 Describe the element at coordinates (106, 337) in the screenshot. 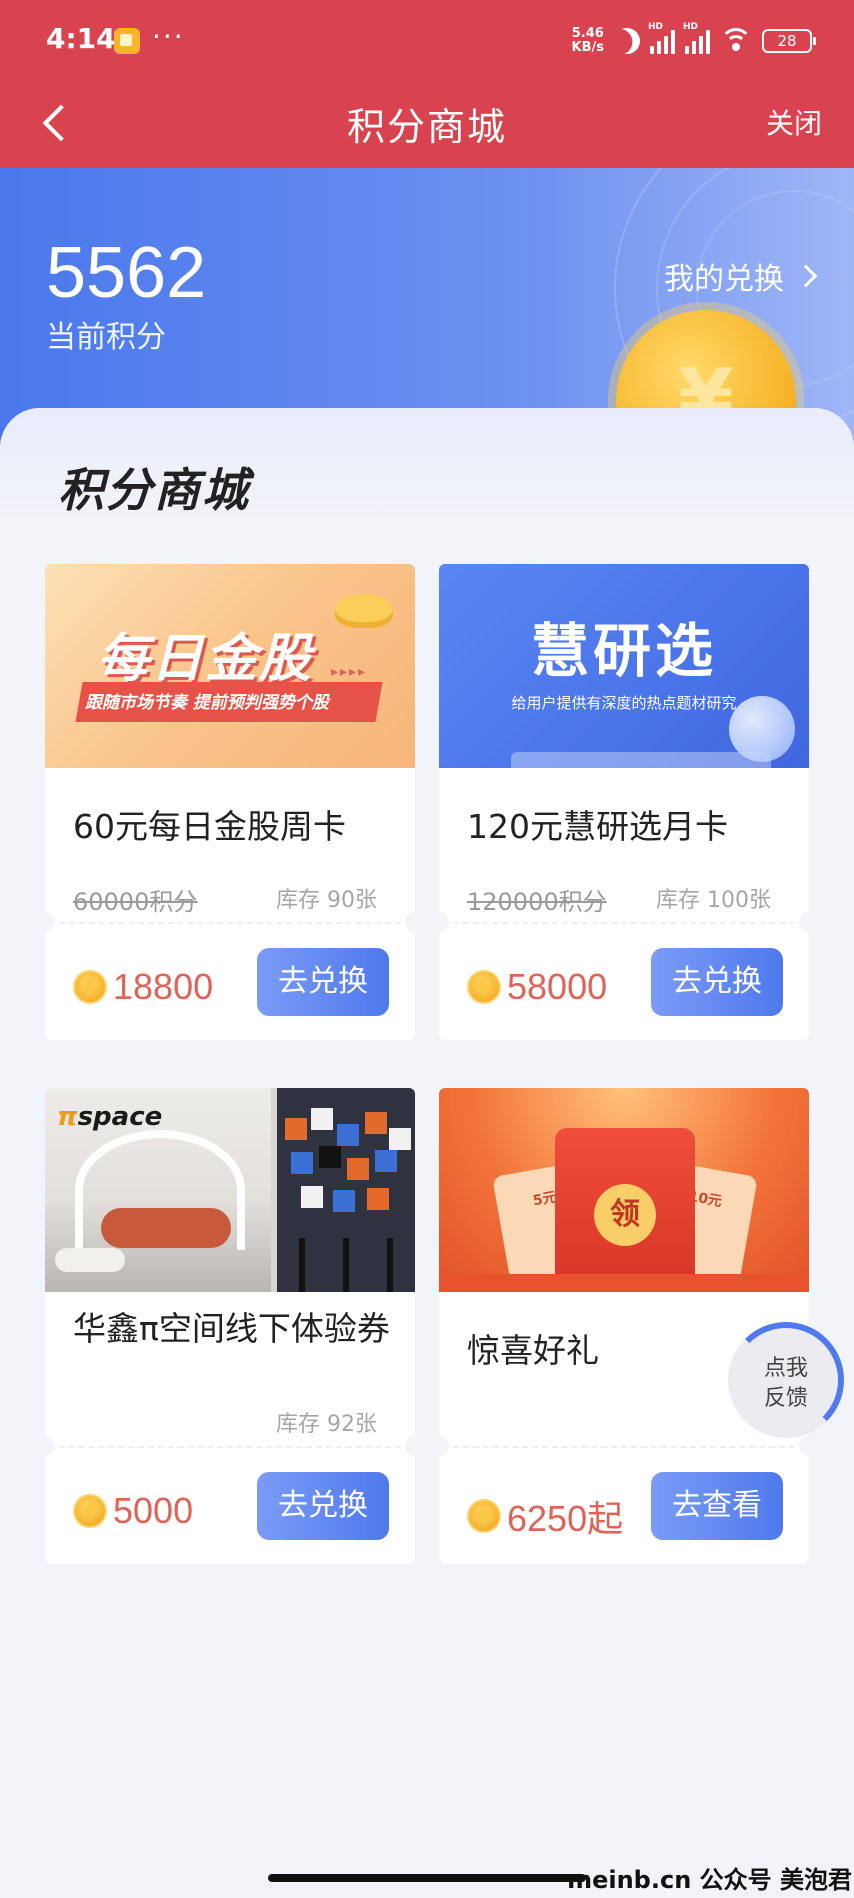

I see `current-points-label: 当前积分` at that location.